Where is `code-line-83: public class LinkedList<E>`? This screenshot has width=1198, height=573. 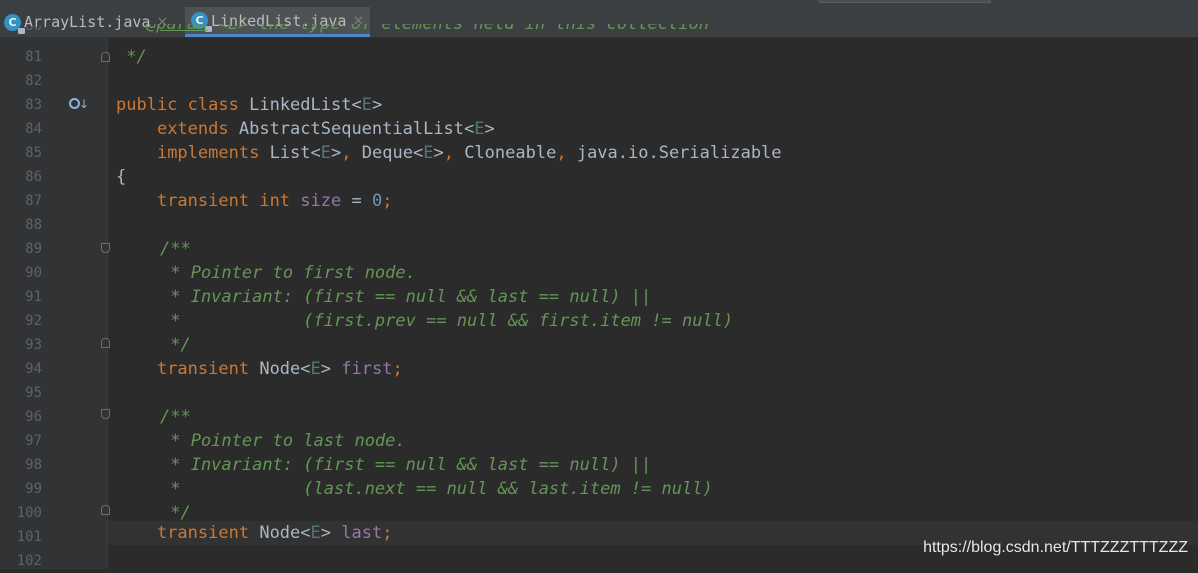 code-line-83: public class LinkedList<E> is located at coordinates (249, 105).